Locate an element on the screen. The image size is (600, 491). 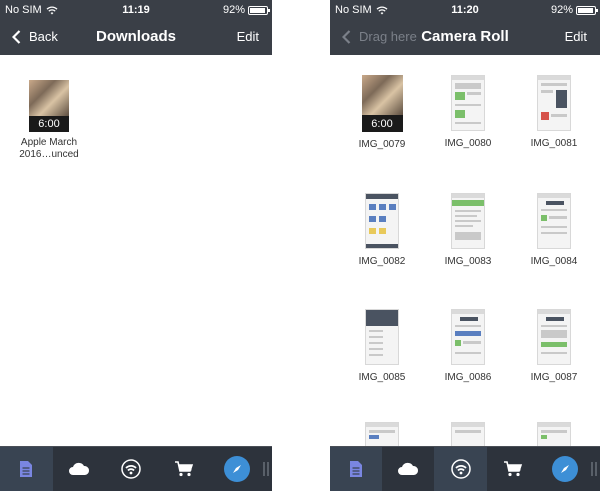
photo-item: IMG_0085 is located at coordinates (382, 346).